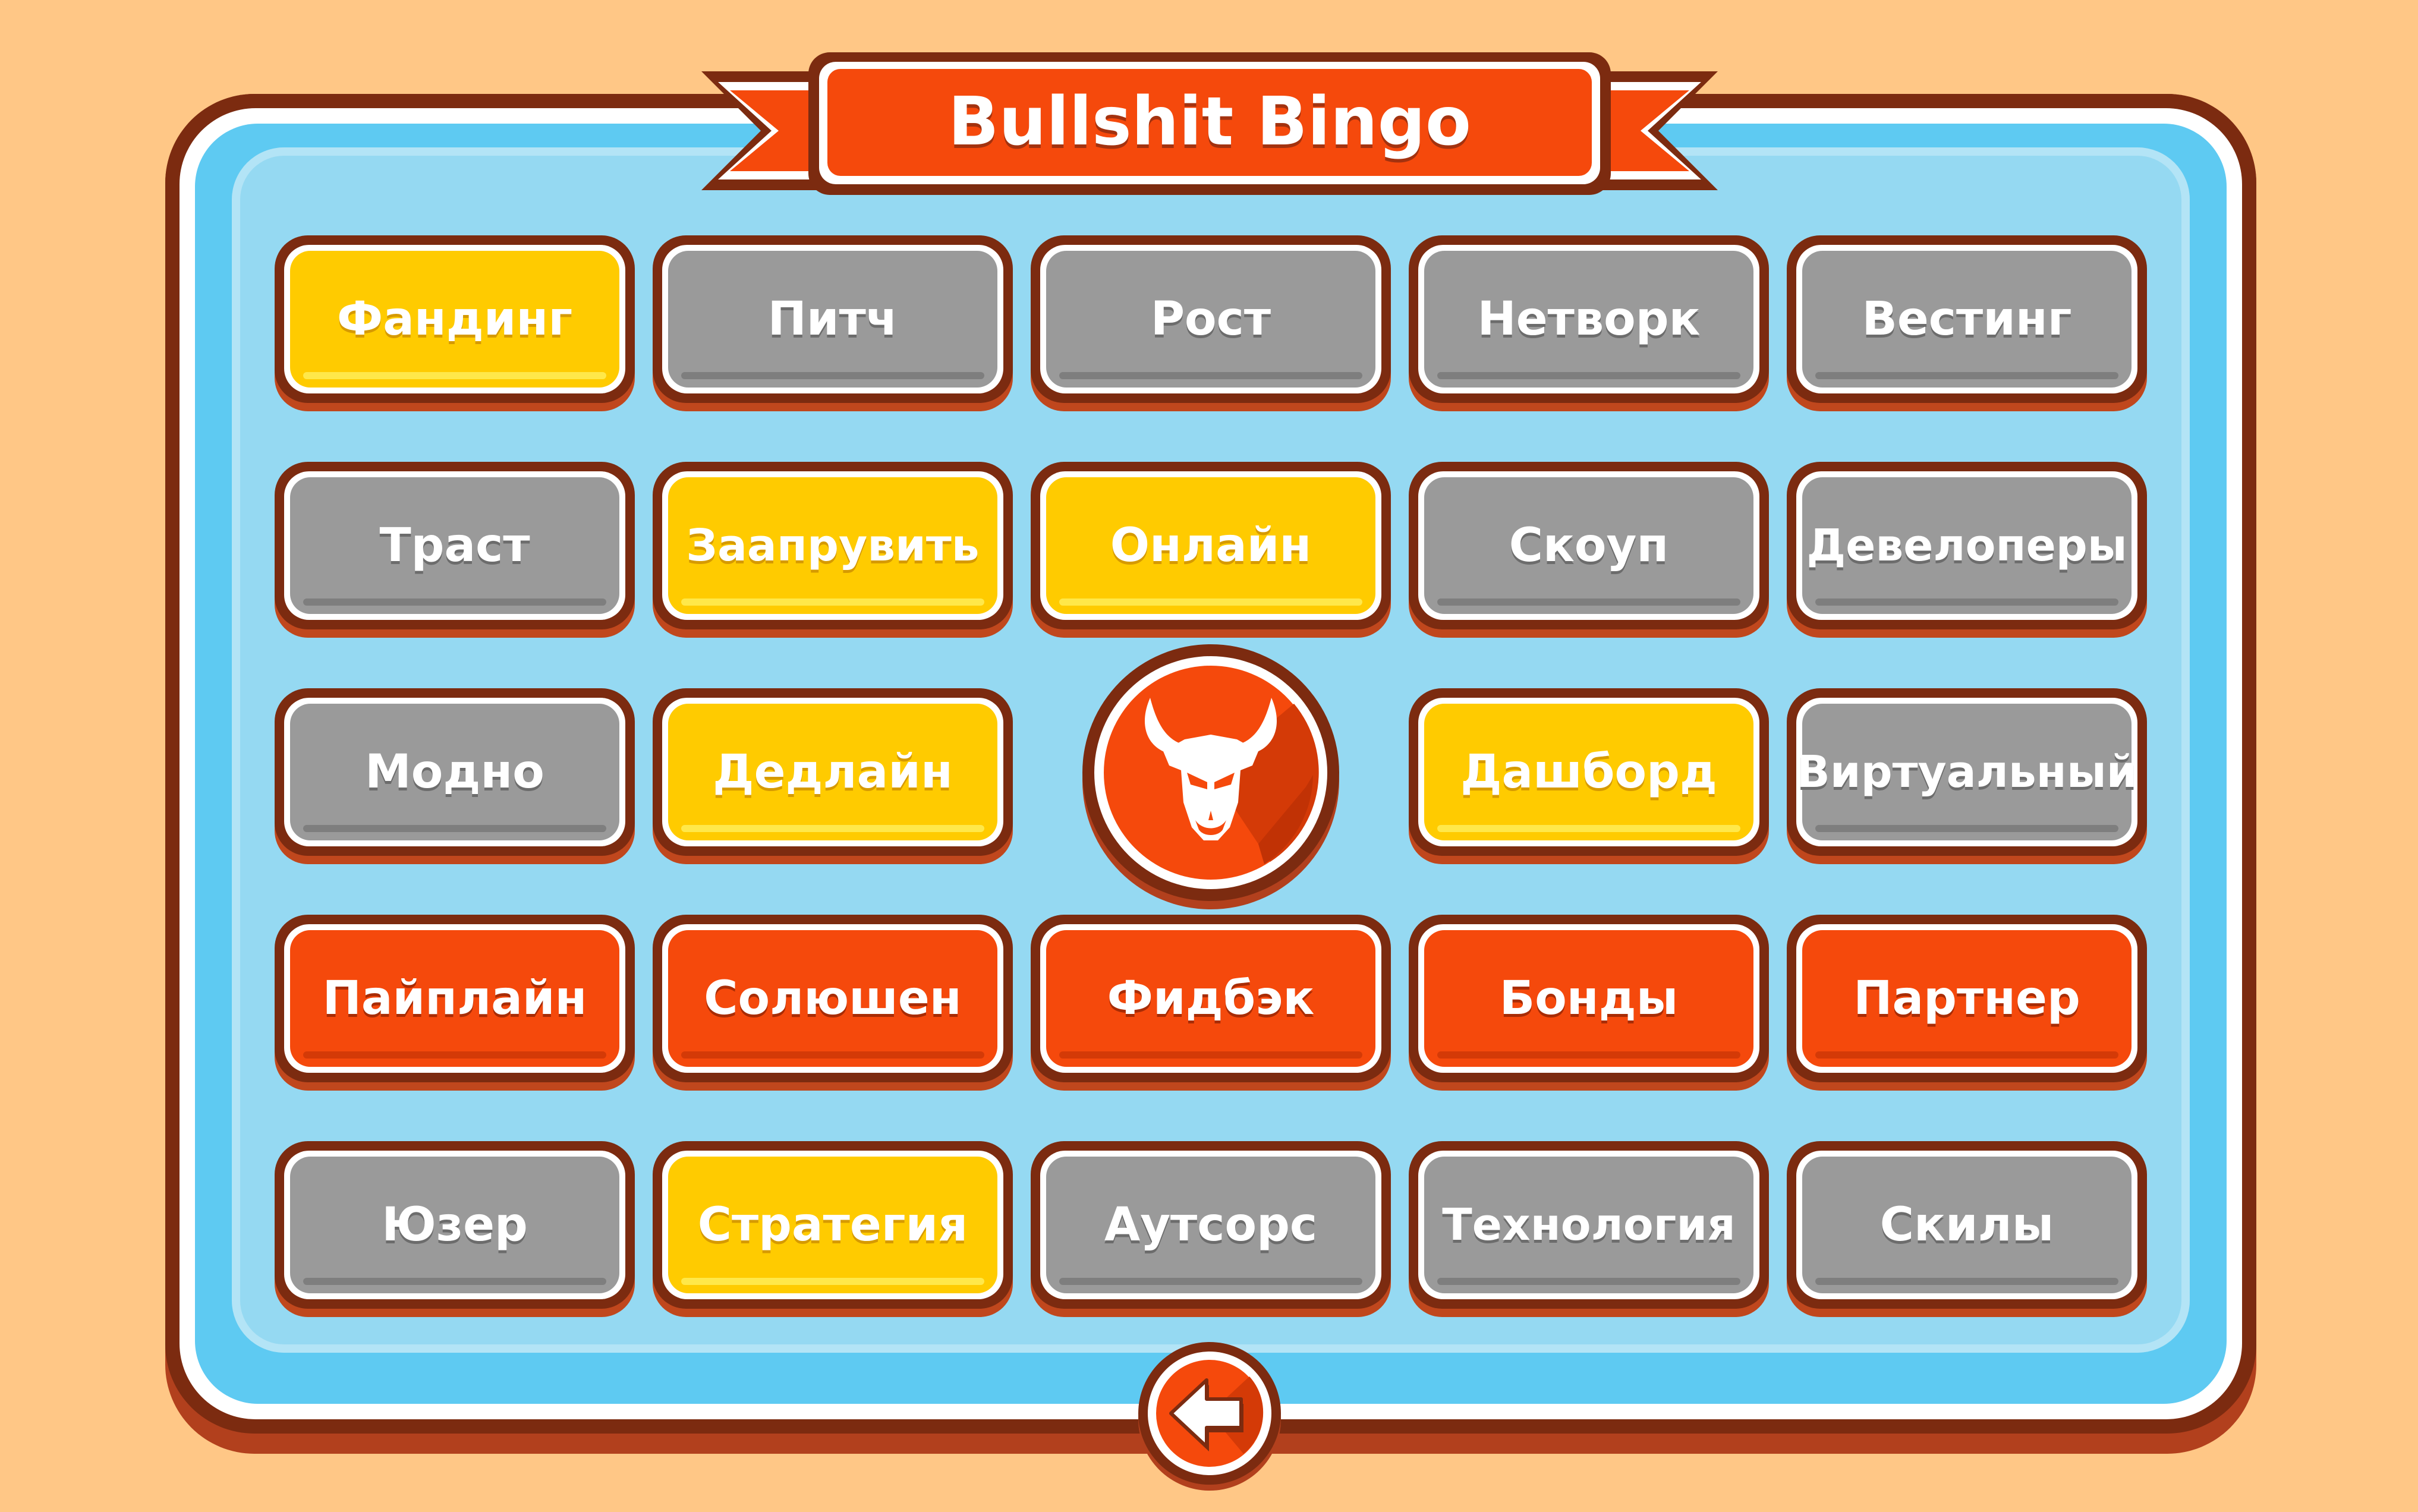 The image size is (2418, 1512). I want to click on tile-label: Технология, so click(1589, 1224).